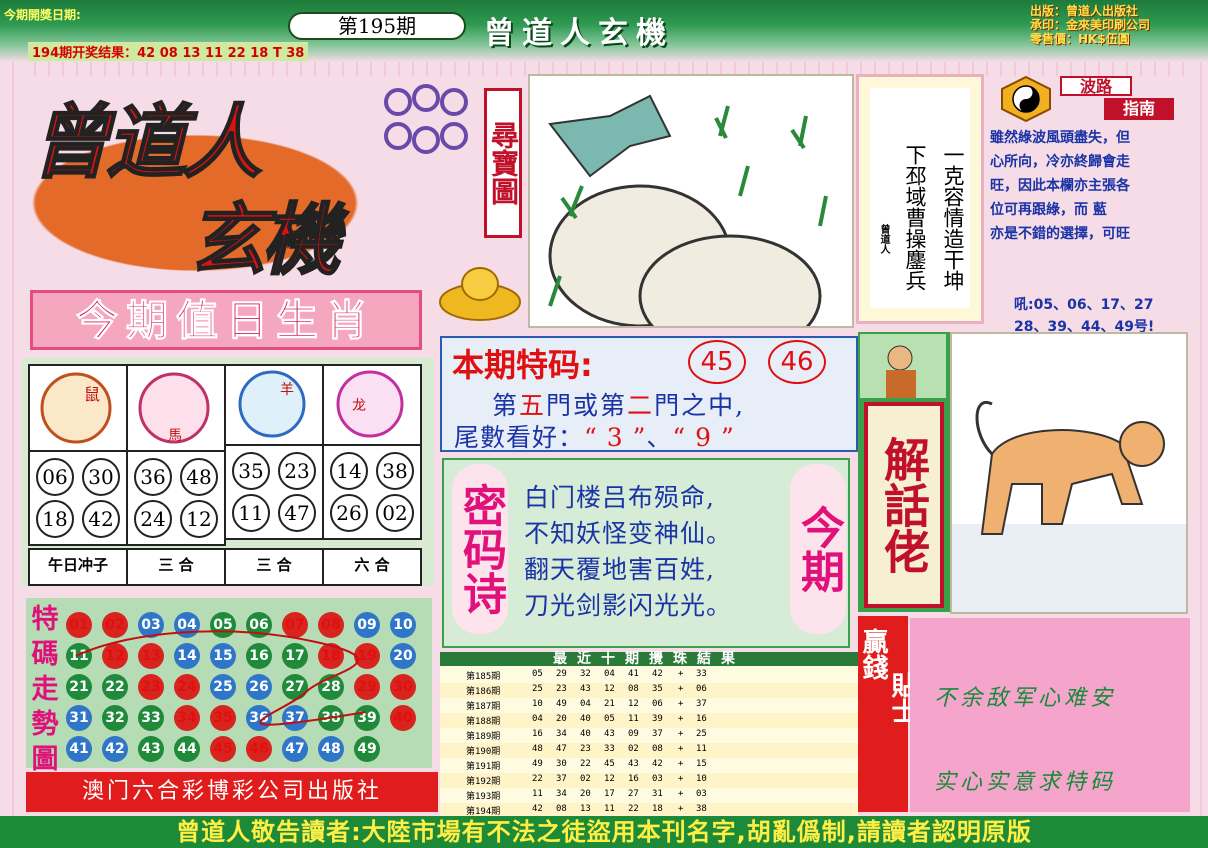 Image resolution: width=1208 pixels, height=848 pixels. What do you see at coordinates (506, 405) in the screenshot?
I see `text: 第` at bounding box center [506, 405].